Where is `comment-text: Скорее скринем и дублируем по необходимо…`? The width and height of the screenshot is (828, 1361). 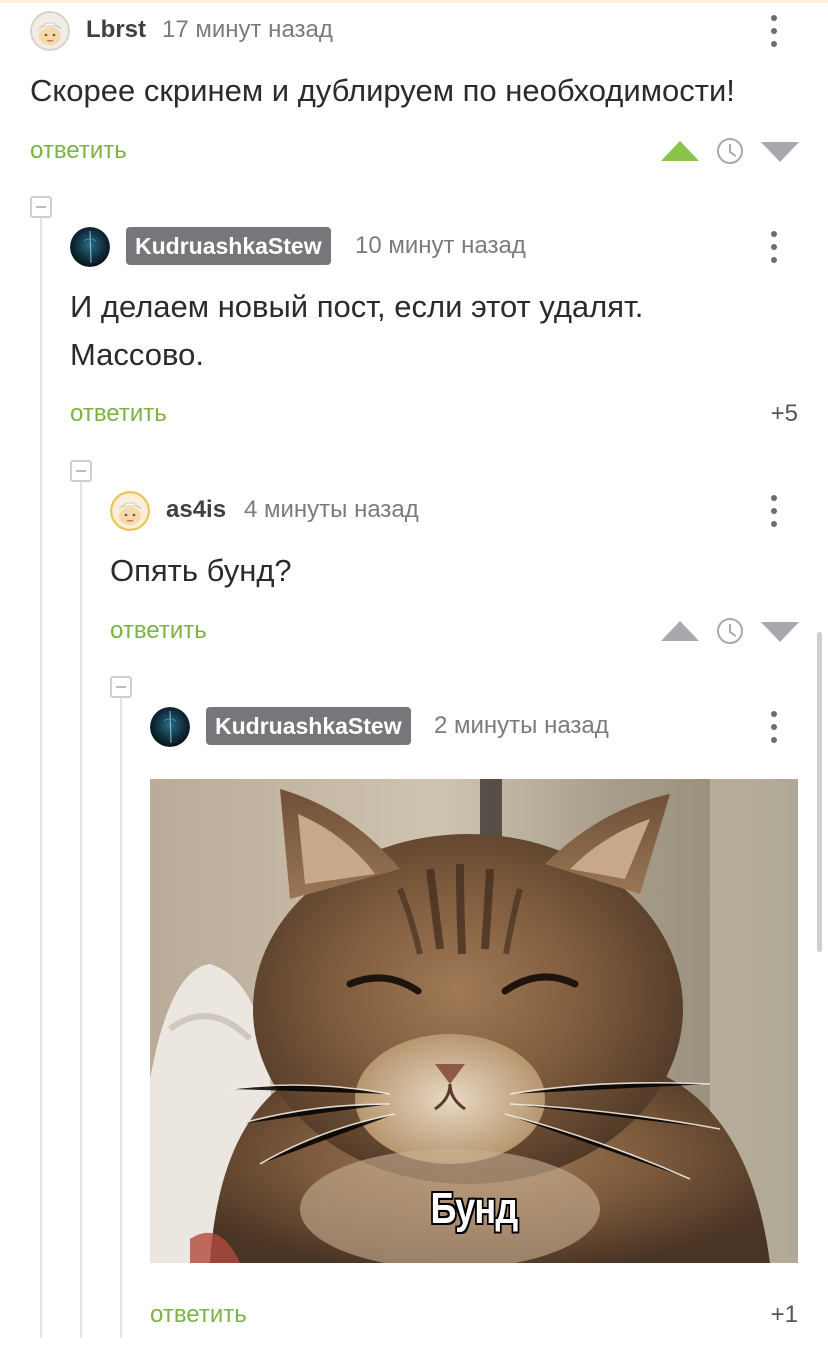 comment-text: Скорее скринем и дублируем по необходимо… is located at coordinates (382, 90).